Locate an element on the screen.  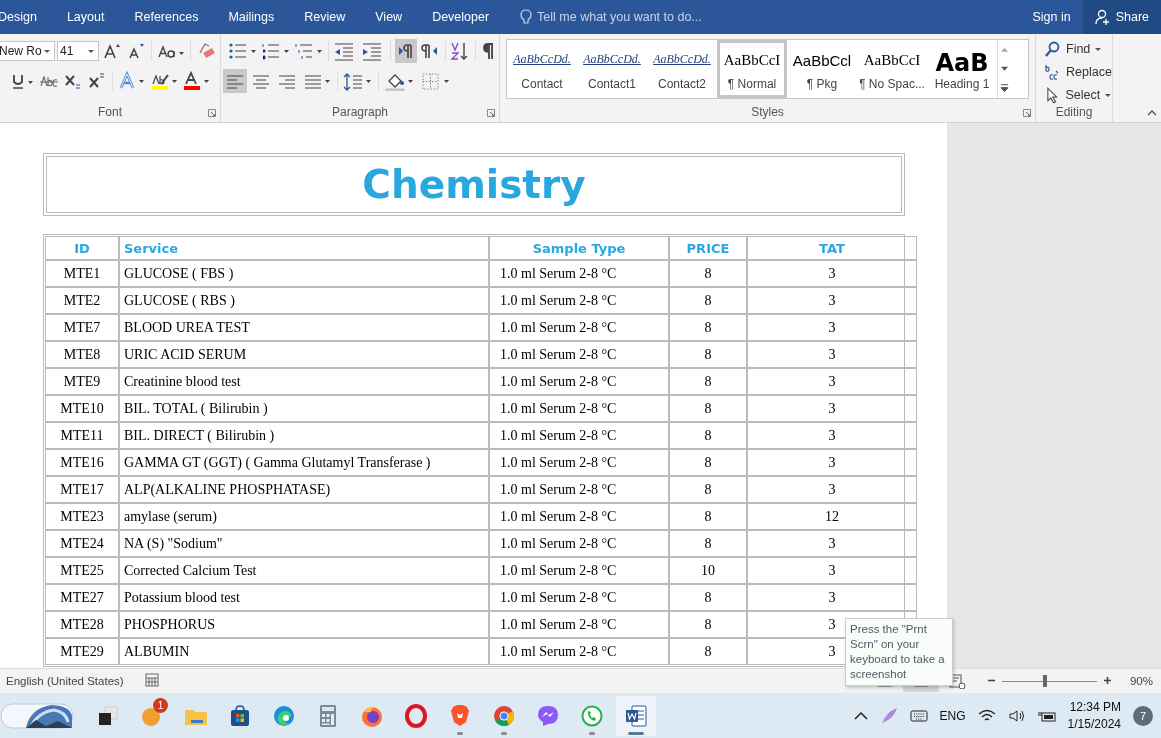
notification-badge: 7 is located at coordinates (1143, 715).